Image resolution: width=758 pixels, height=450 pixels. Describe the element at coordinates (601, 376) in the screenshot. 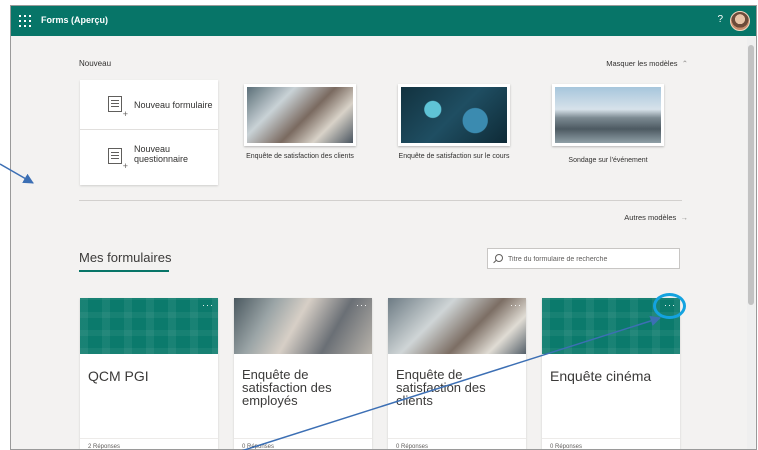

I see `form-title: Enquête cinéma` at that location.